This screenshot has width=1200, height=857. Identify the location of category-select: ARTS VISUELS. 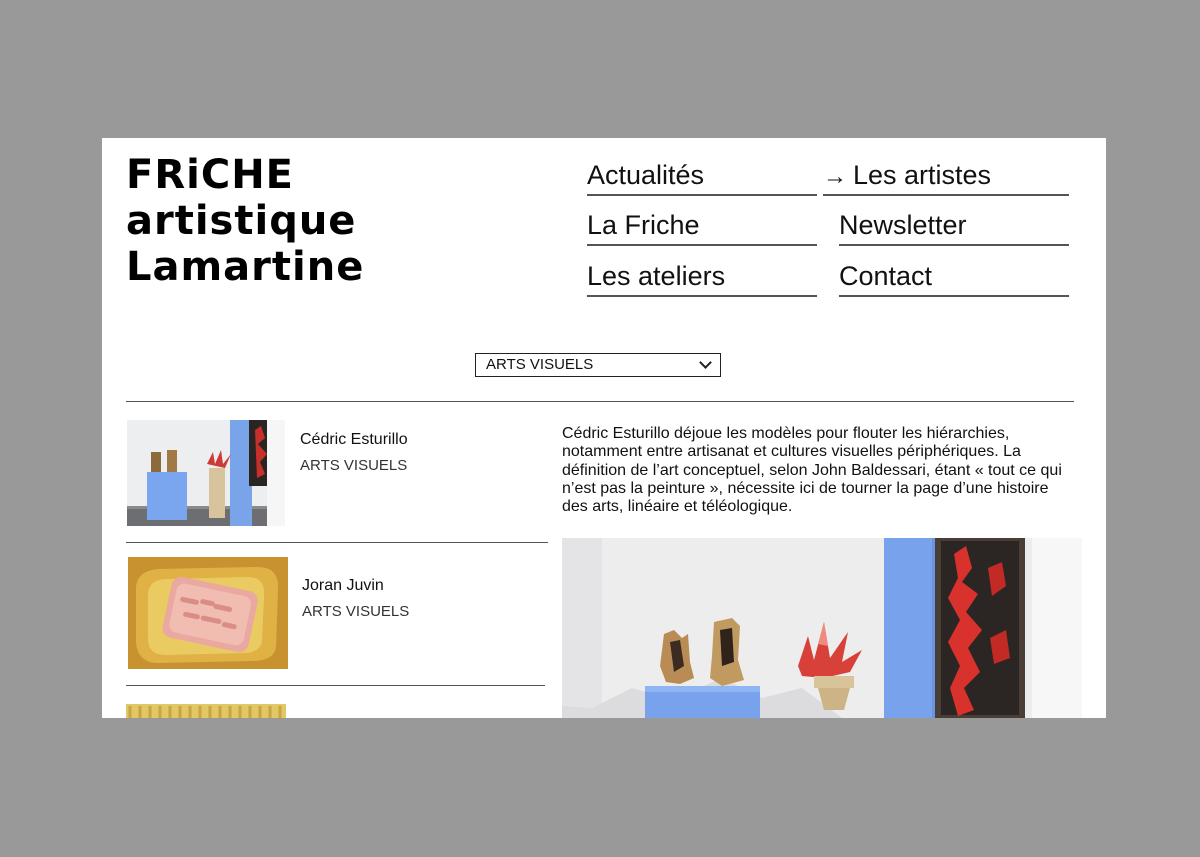
(598, 365).